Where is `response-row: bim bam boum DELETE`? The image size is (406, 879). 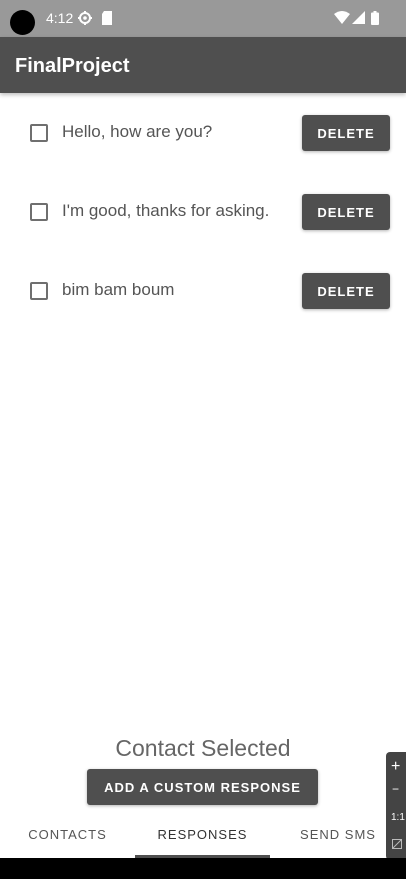 response-row: bim bam boum DELETE is located at coordinates (203, 291).